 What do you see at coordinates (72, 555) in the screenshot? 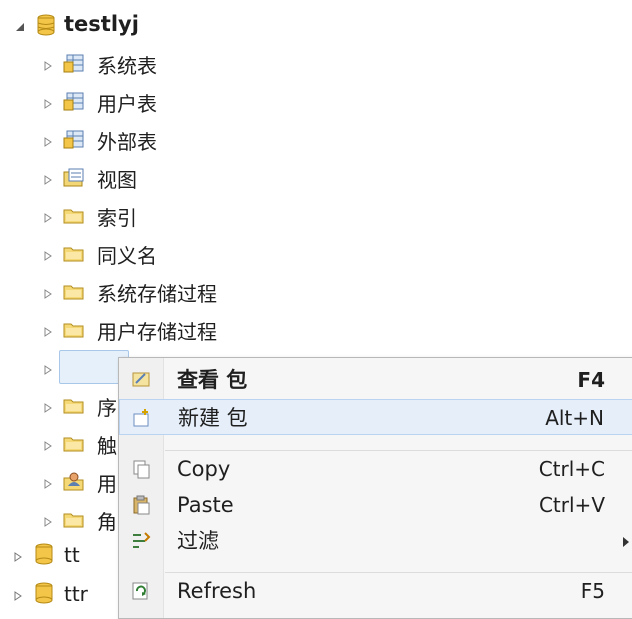
I see `tree-node-tt: tt` at bounding box center [72, 555].